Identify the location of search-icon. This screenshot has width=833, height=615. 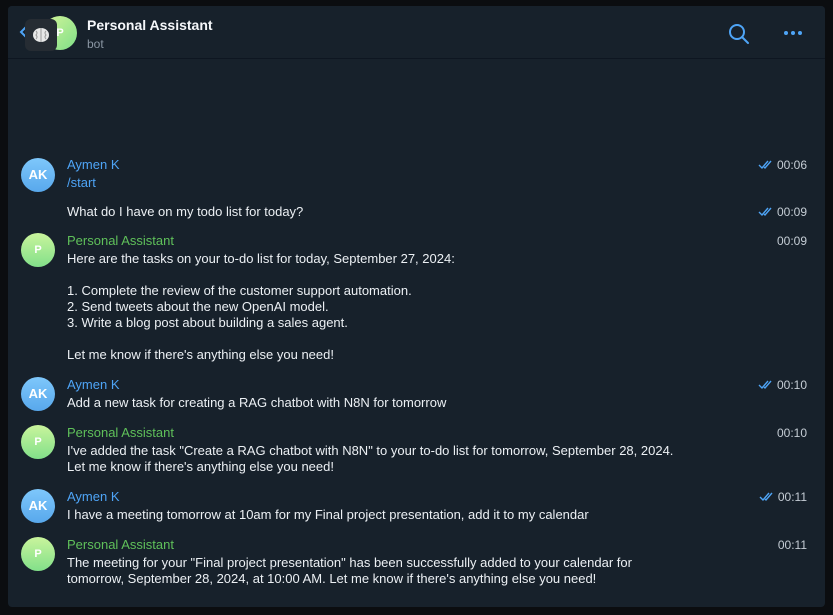
(739, 34).